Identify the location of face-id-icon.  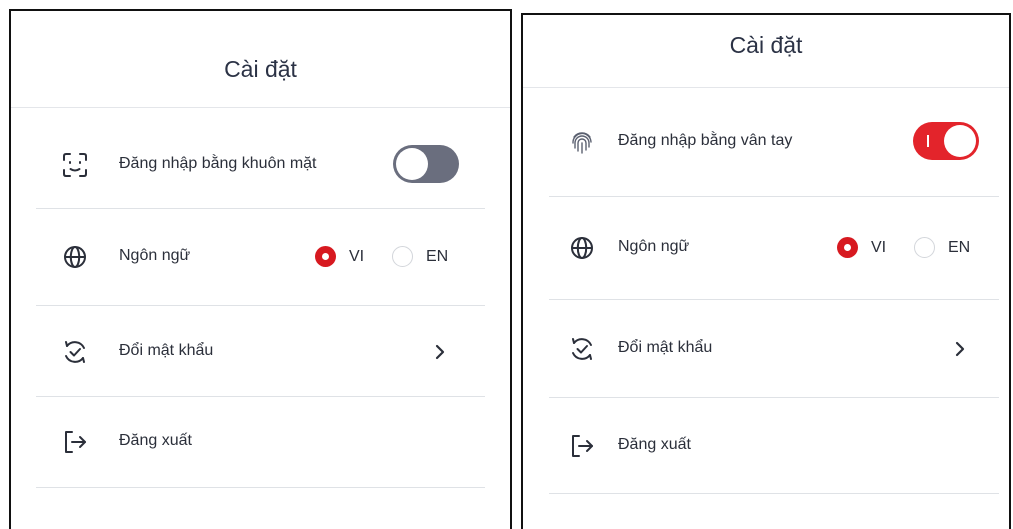
(75, 165).